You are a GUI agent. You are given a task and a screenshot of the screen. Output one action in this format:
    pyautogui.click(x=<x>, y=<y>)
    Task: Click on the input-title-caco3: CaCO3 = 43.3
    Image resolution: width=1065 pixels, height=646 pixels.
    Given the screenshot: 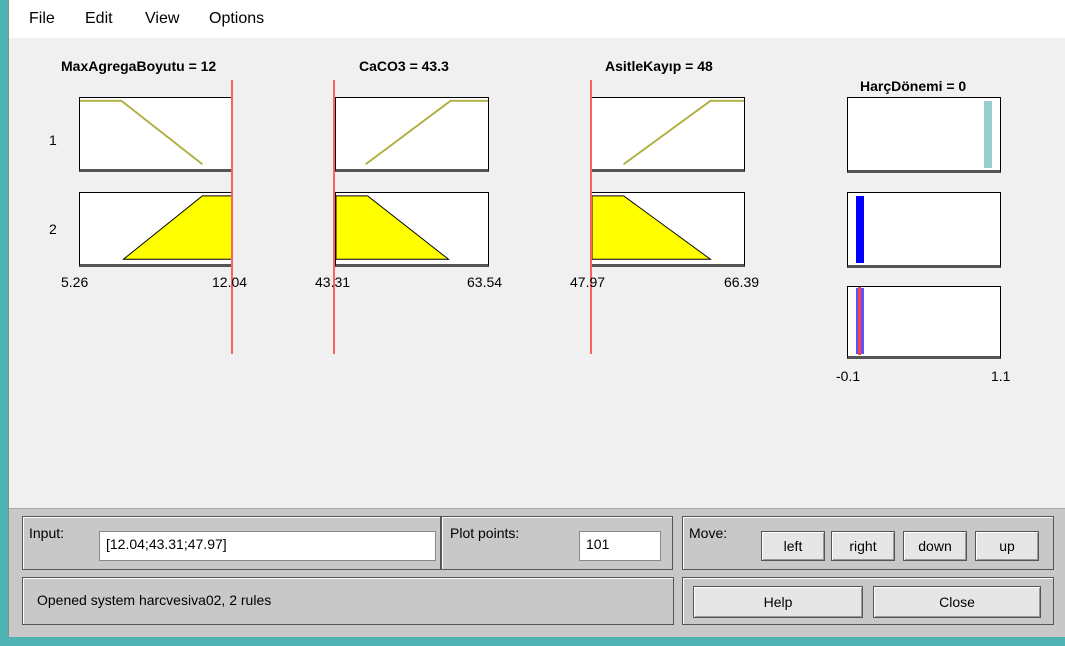 What is the action you would take?
    pyautogui.click(x=404, y=66)
    